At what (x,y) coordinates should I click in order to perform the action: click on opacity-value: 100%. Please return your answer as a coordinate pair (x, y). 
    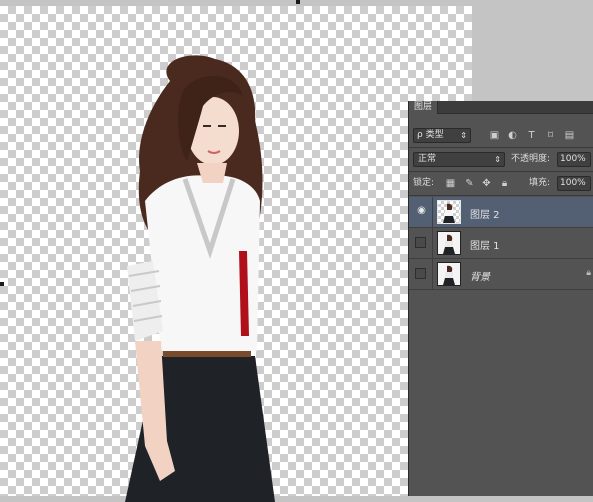
    Looking at the image, I should click on (573, 159).